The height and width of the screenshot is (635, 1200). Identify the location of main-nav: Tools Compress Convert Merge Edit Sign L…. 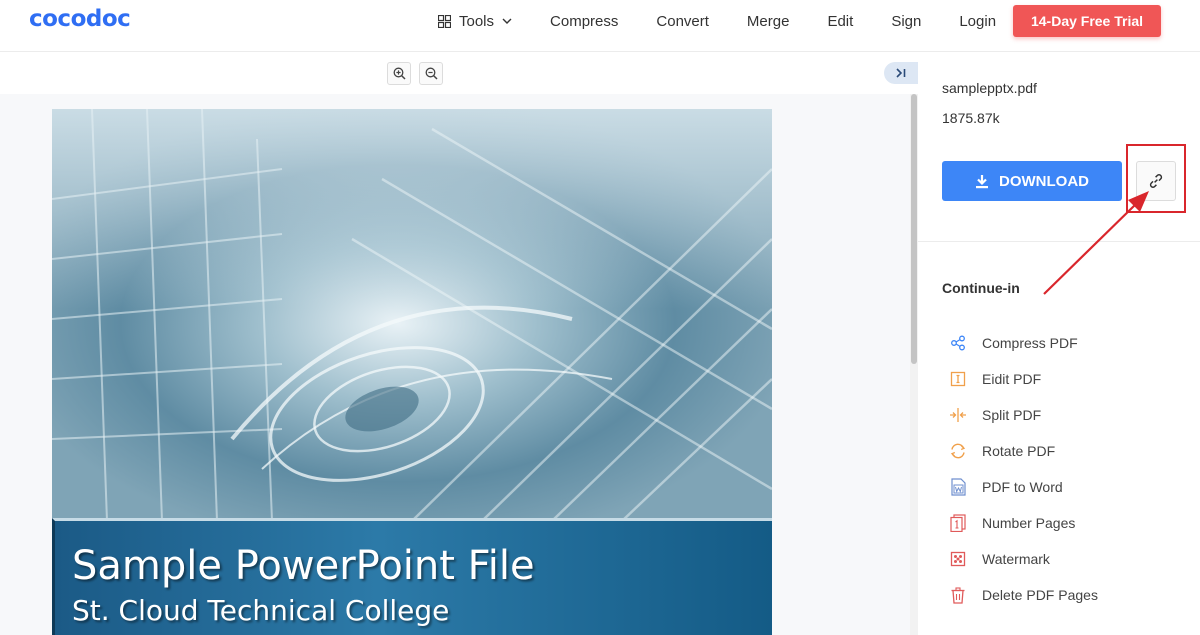
(736, 21).